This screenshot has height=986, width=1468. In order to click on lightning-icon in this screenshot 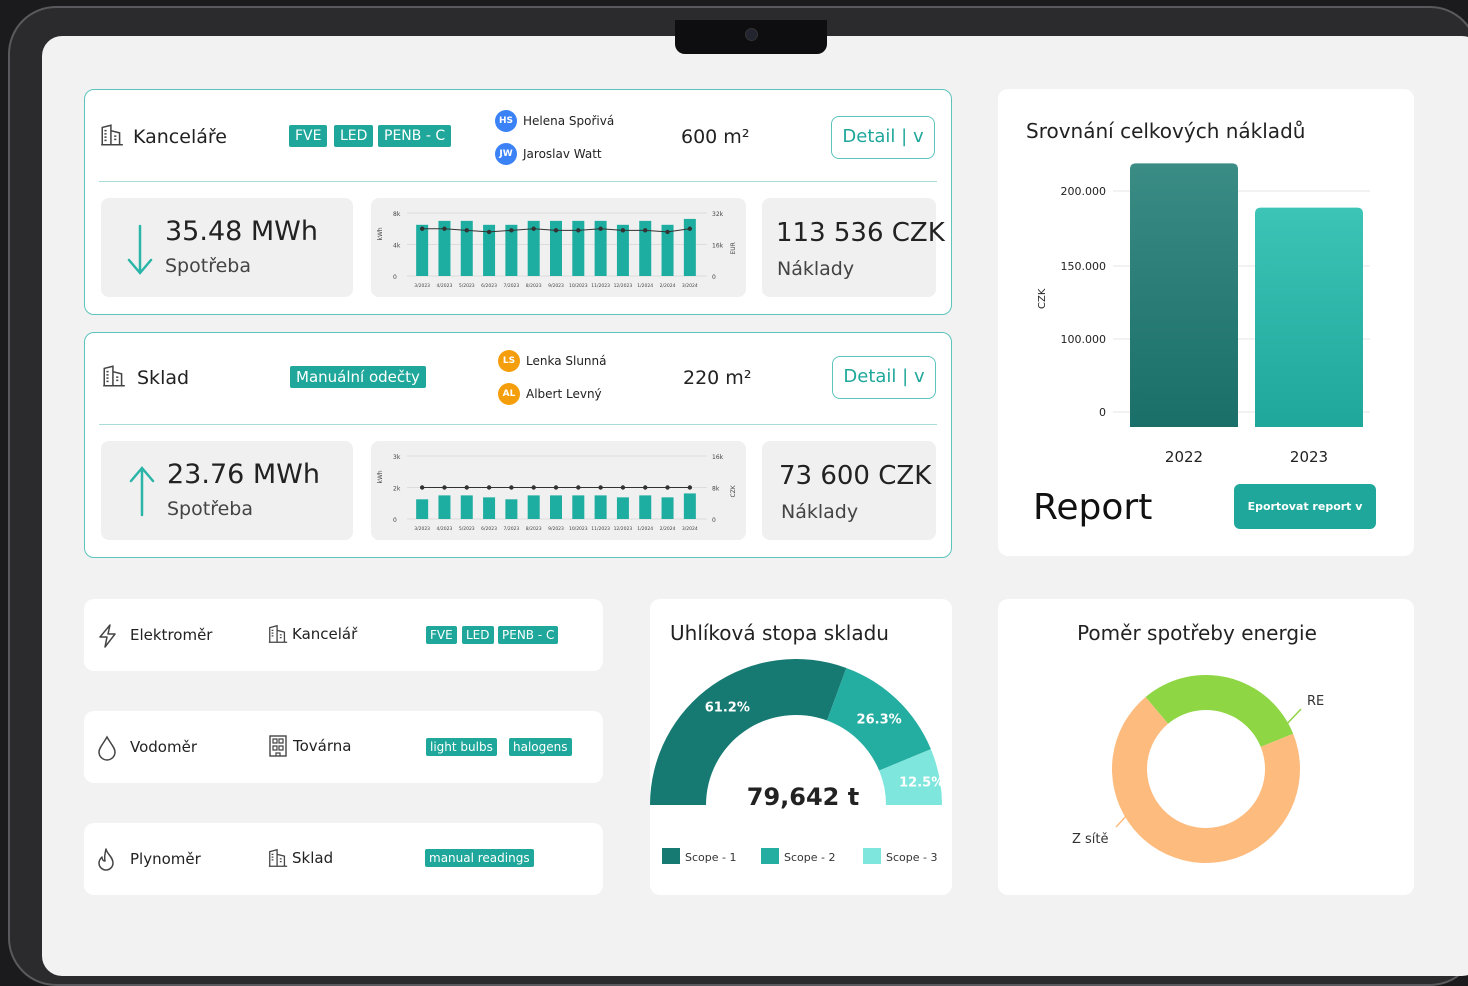, I will do `click(107, 636)`.